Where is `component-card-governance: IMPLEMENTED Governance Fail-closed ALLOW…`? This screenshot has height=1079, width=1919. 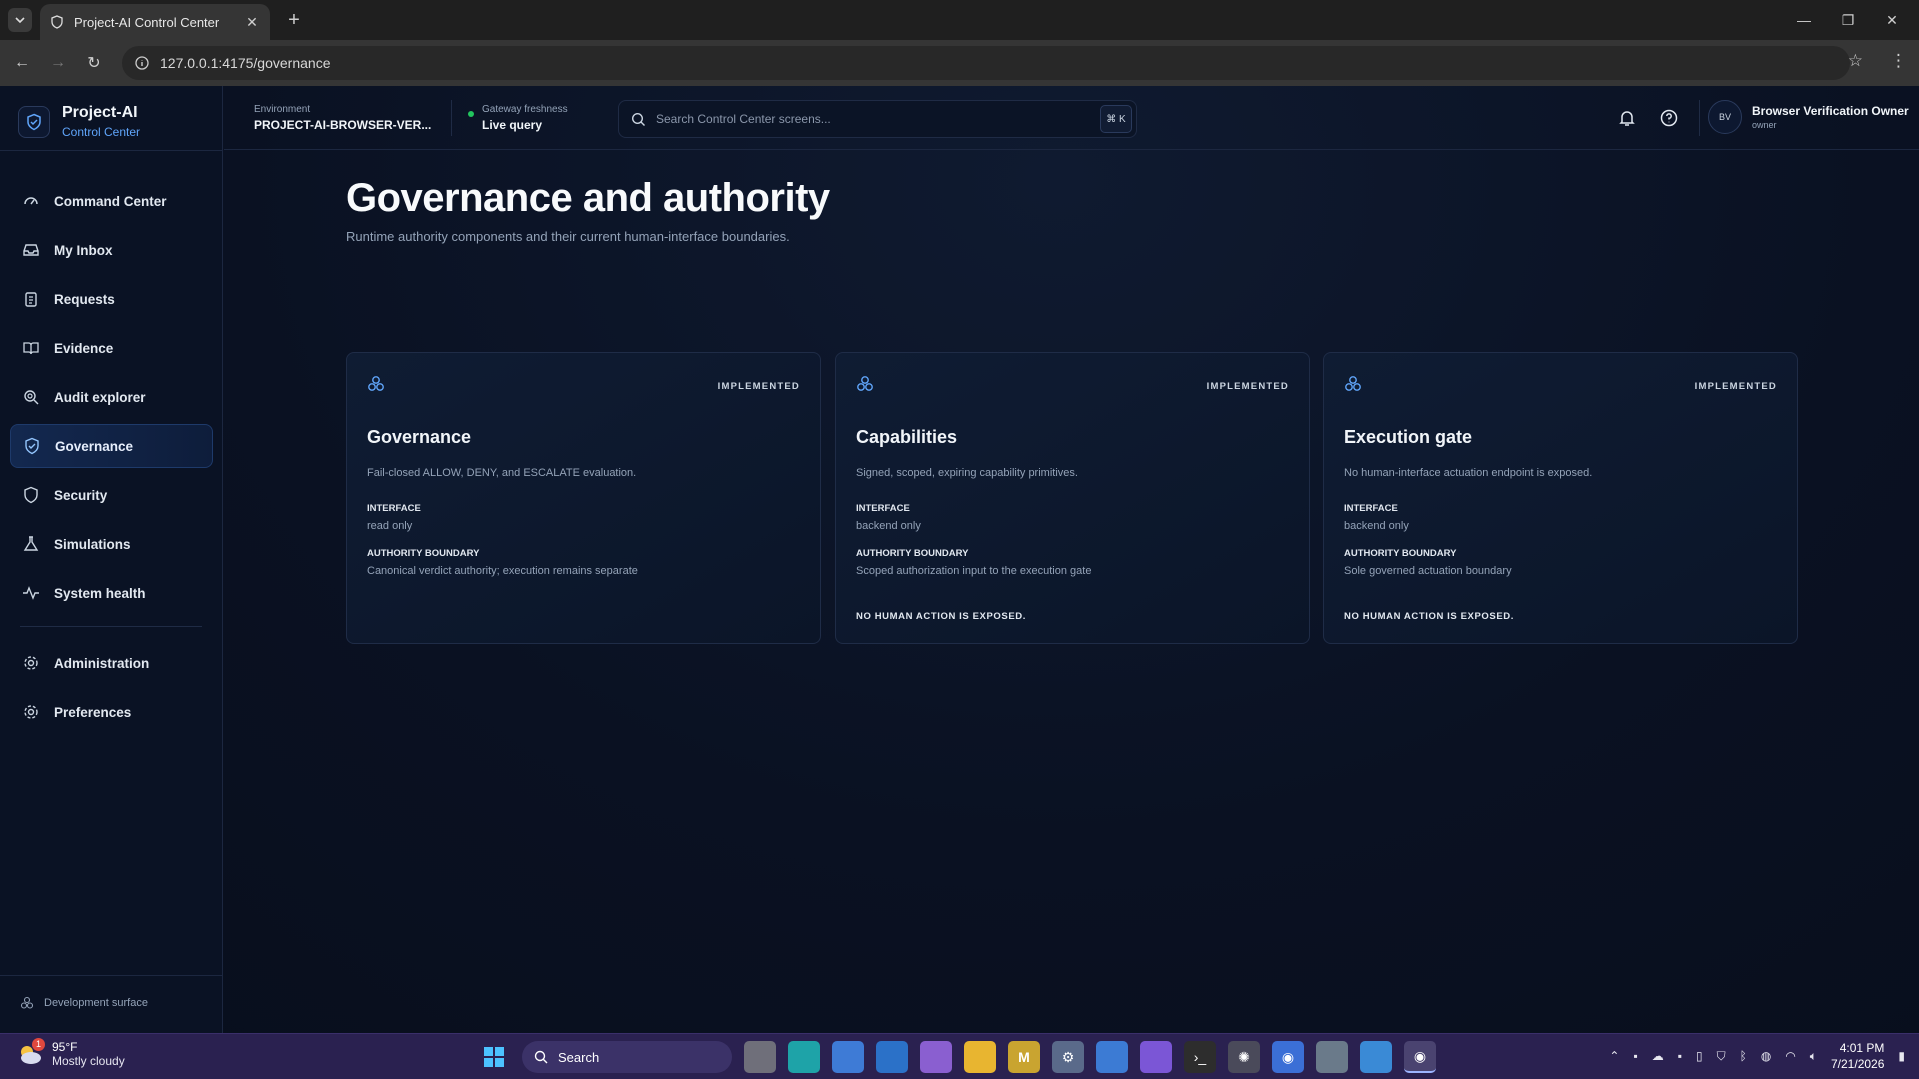 component-card-governance: IMPLEMENTED Governance Fail-closed ALLOW… is located at coordinates (583, 498).